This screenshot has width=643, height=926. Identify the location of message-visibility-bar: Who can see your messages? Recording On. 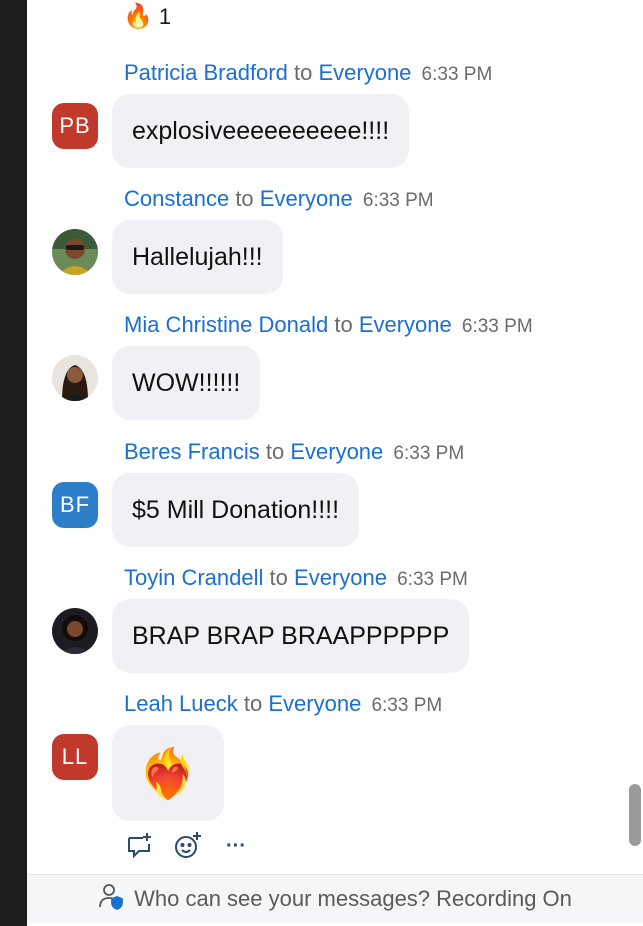
(335, 898).